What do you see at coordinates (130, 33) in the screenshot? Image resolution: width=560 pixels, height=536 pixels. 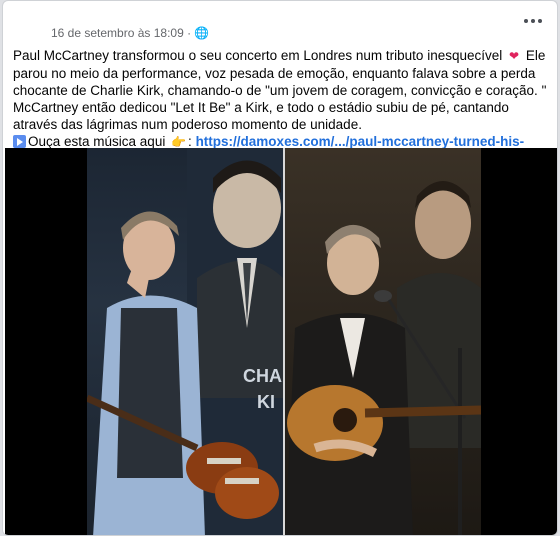 I see `post-timestamp: 16 de setembro às 18:09 · 🌐` at bounding box center [130, 33].